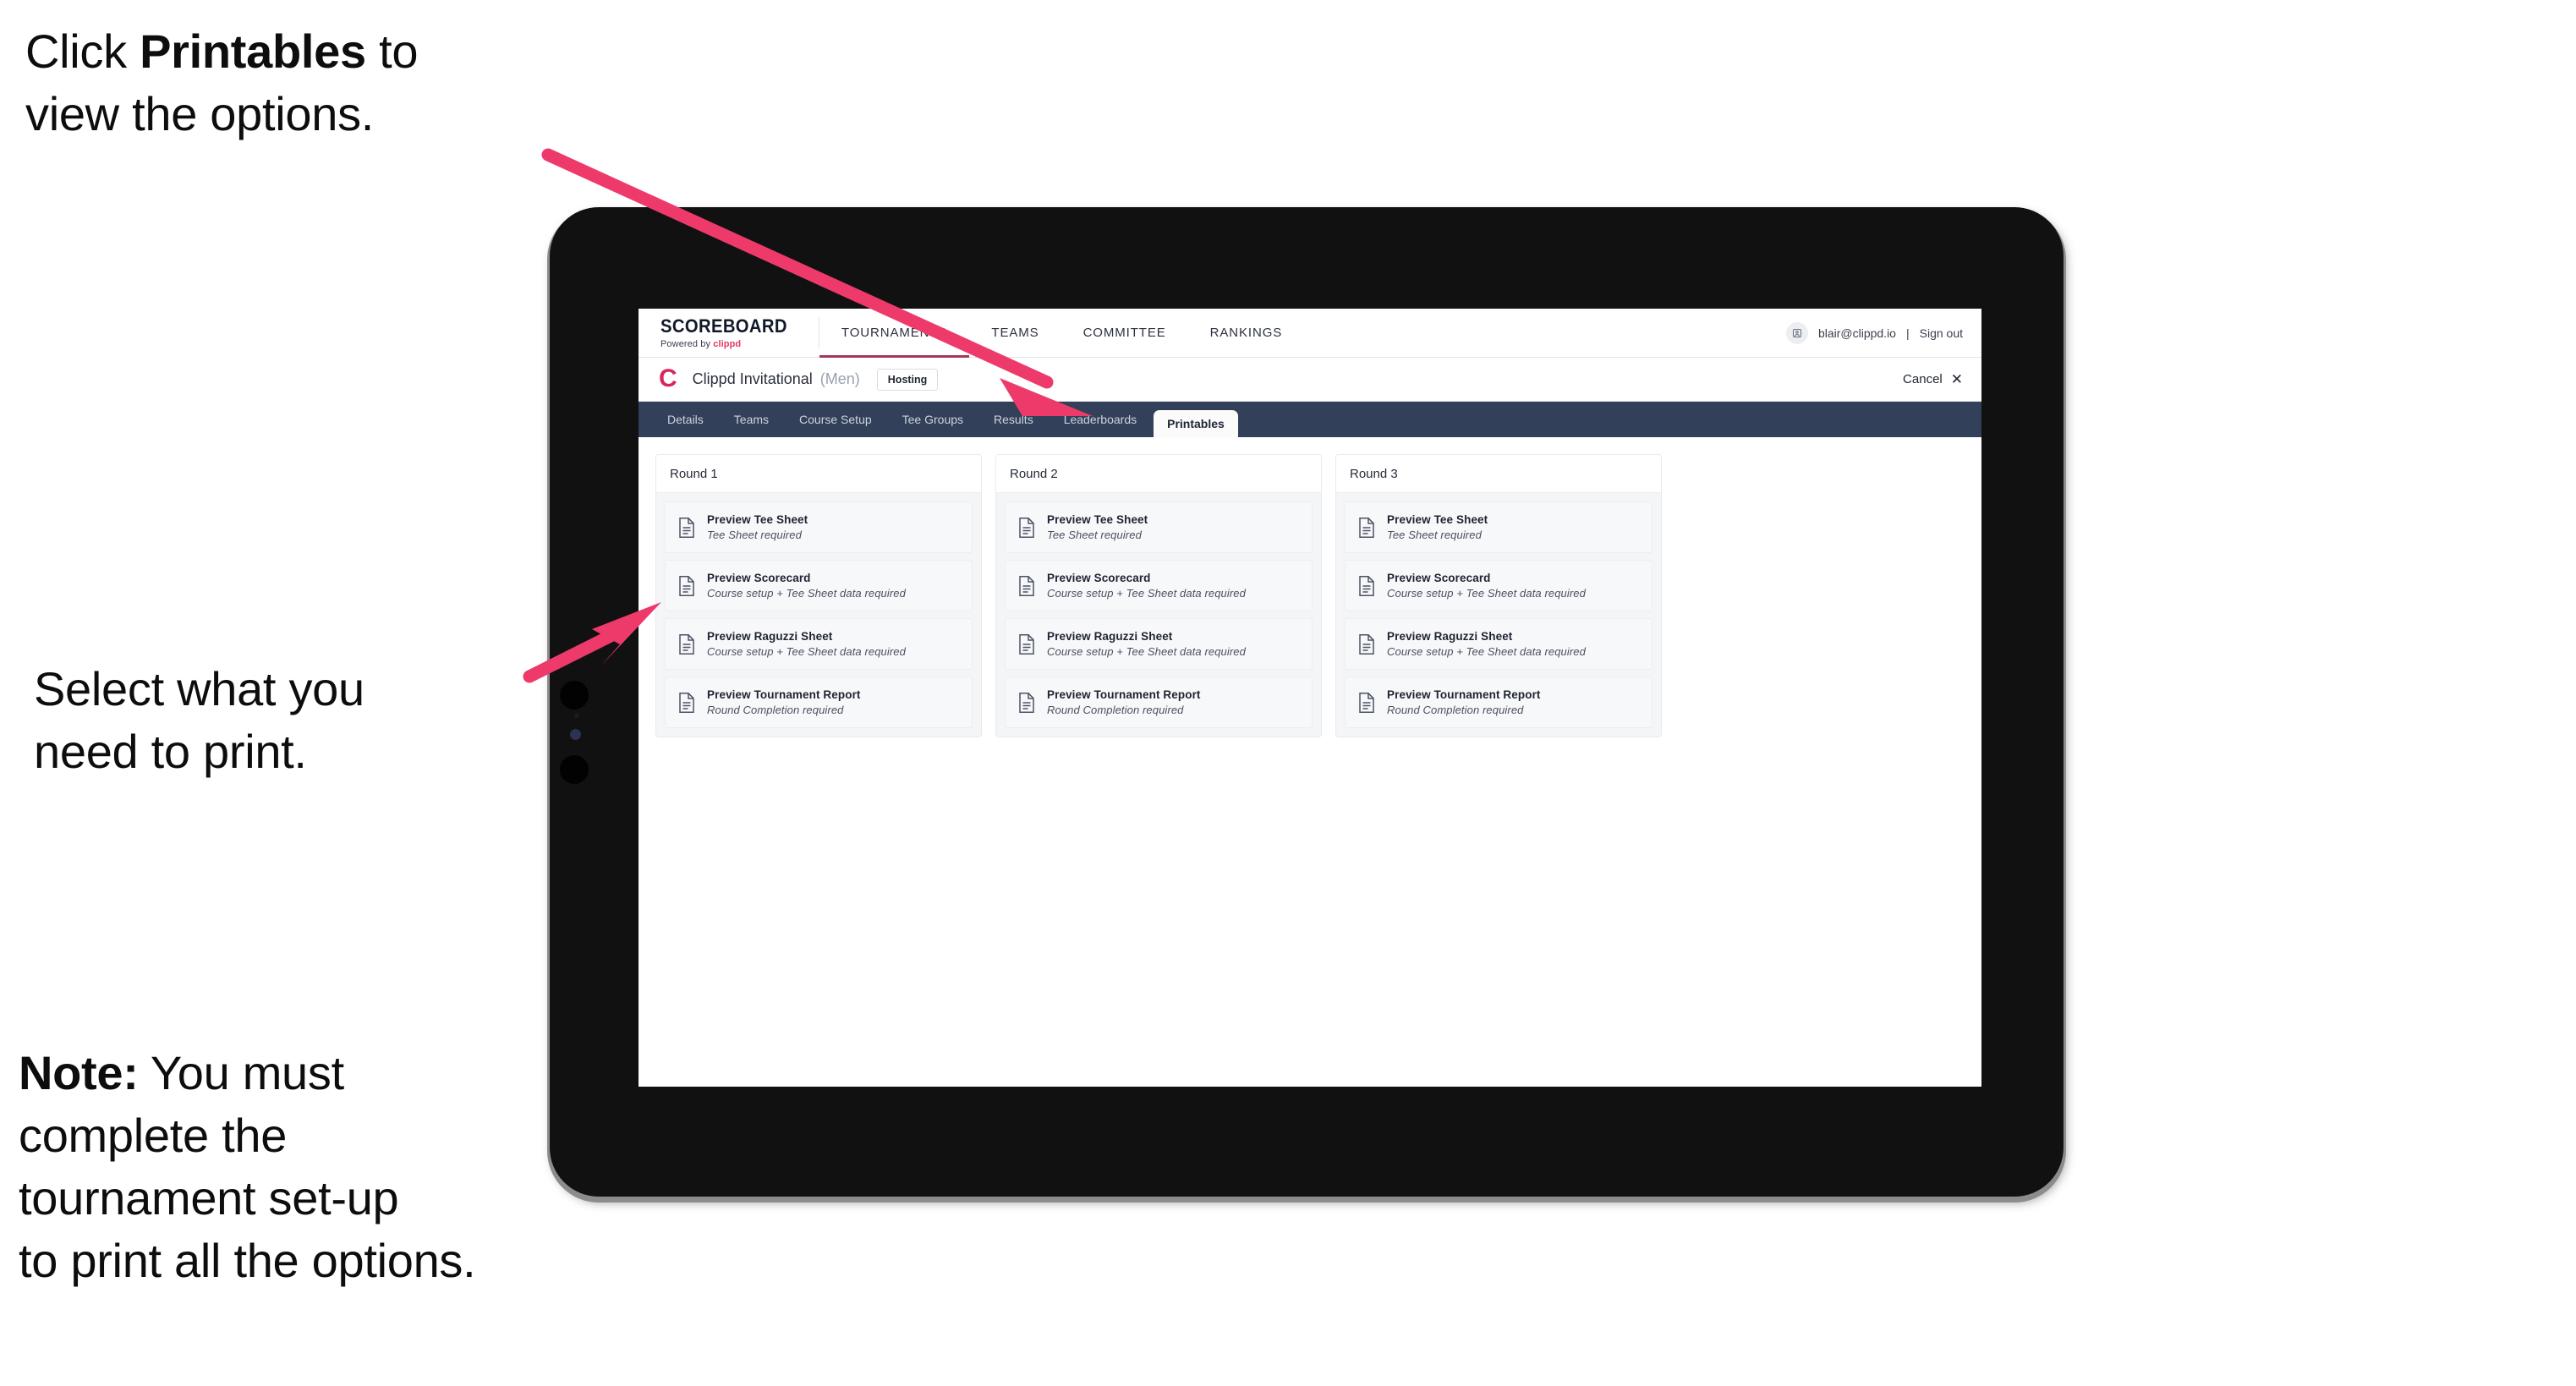 This screenshot has height=1386, width=2576. I want to click on nav-item-tournaments: TOURNAMENTS, so click(894, 333).